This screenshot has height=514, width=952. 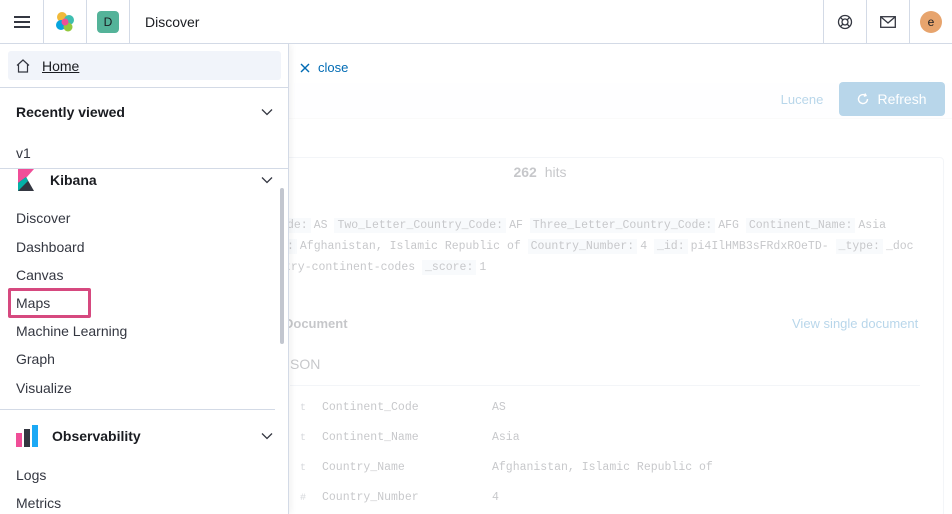 I want to click on field-value: Asia, so click(x=506, y=437).